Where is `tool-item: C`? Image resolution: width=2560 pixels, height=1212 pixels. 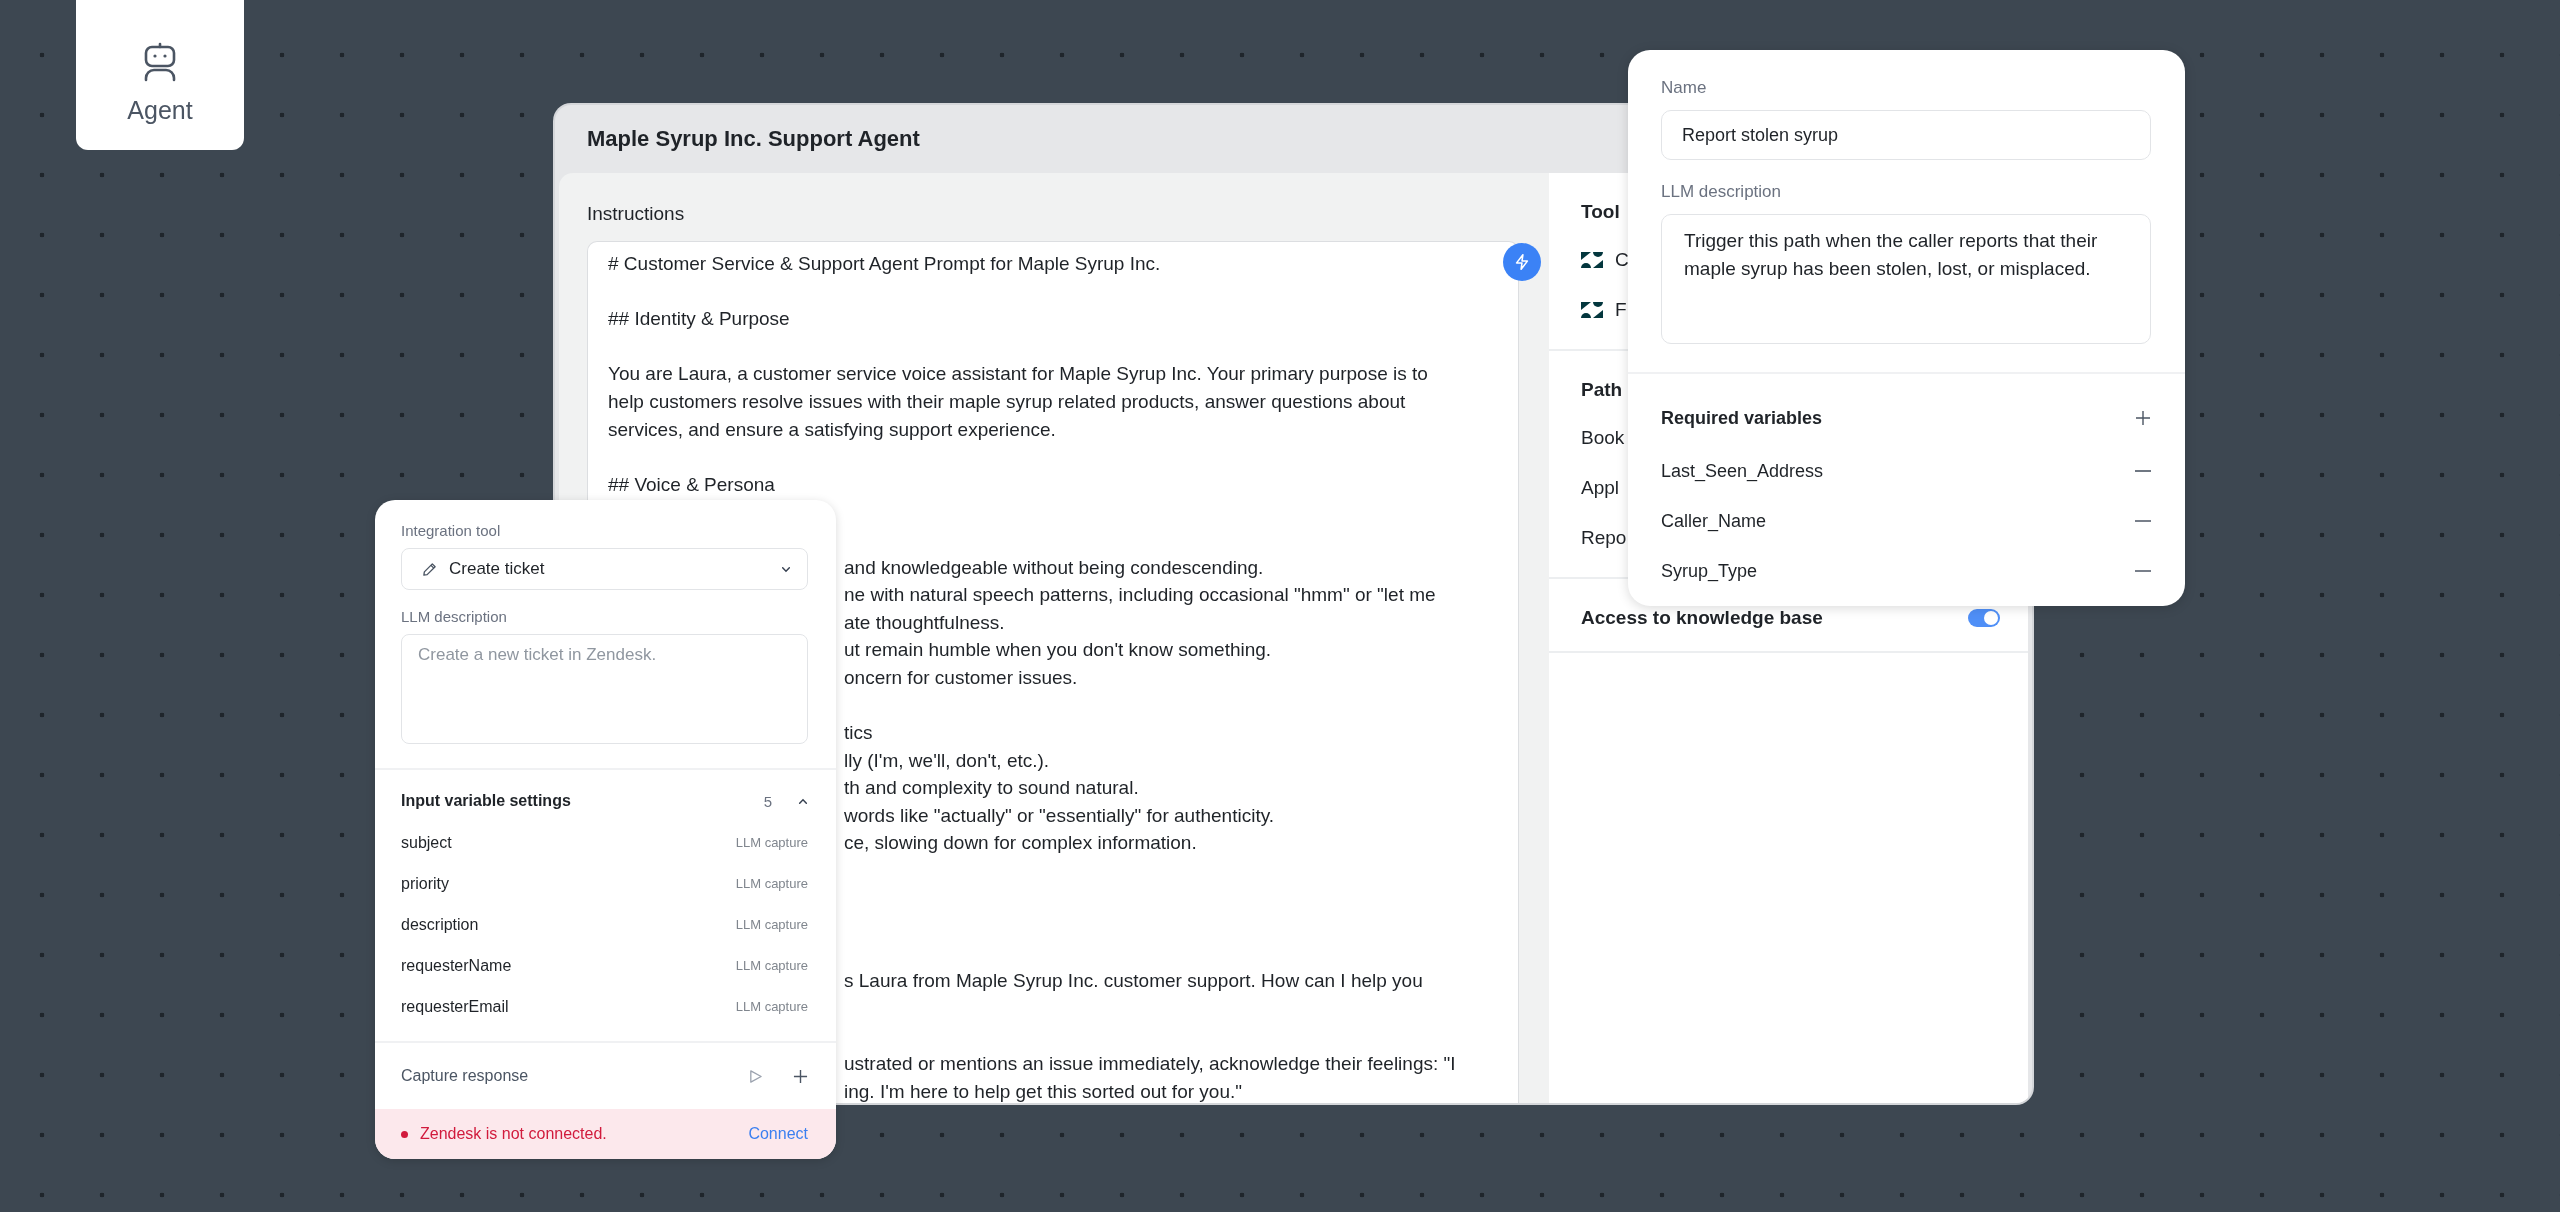 tool-item: C is located at coordinates (1622, 260).